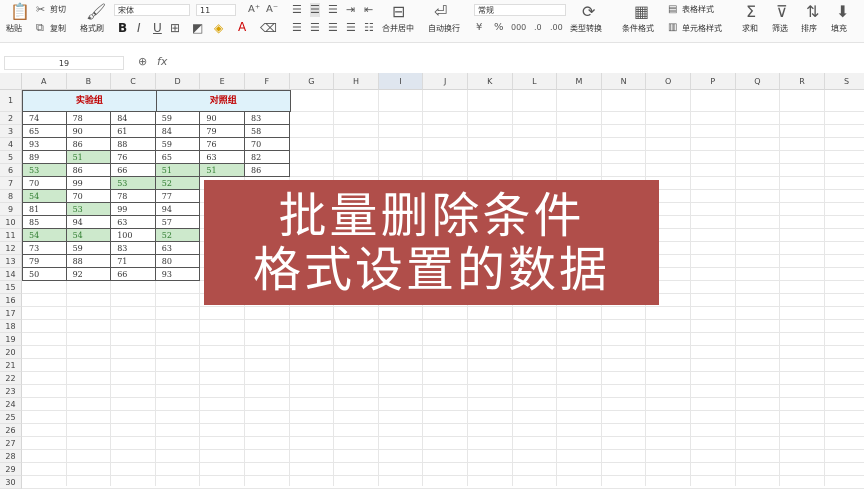 The height and width of the screenshot is (489, 864). What do you see at coordinates (11, 313) in the screenshot?
I see `row-header-17: 17` at bounding box center [11, 313].